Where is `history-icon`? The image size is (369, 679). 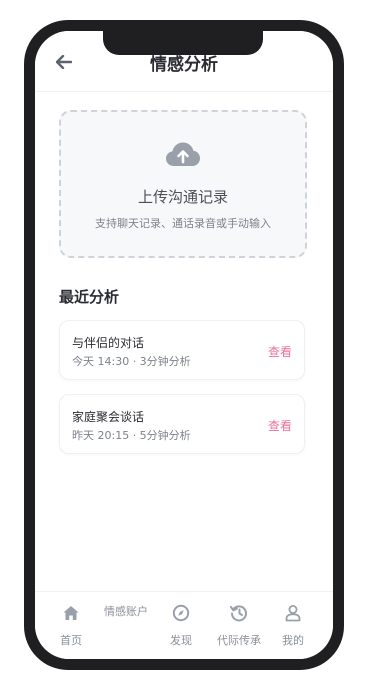
history-icon is located at coordinates (238, 613).